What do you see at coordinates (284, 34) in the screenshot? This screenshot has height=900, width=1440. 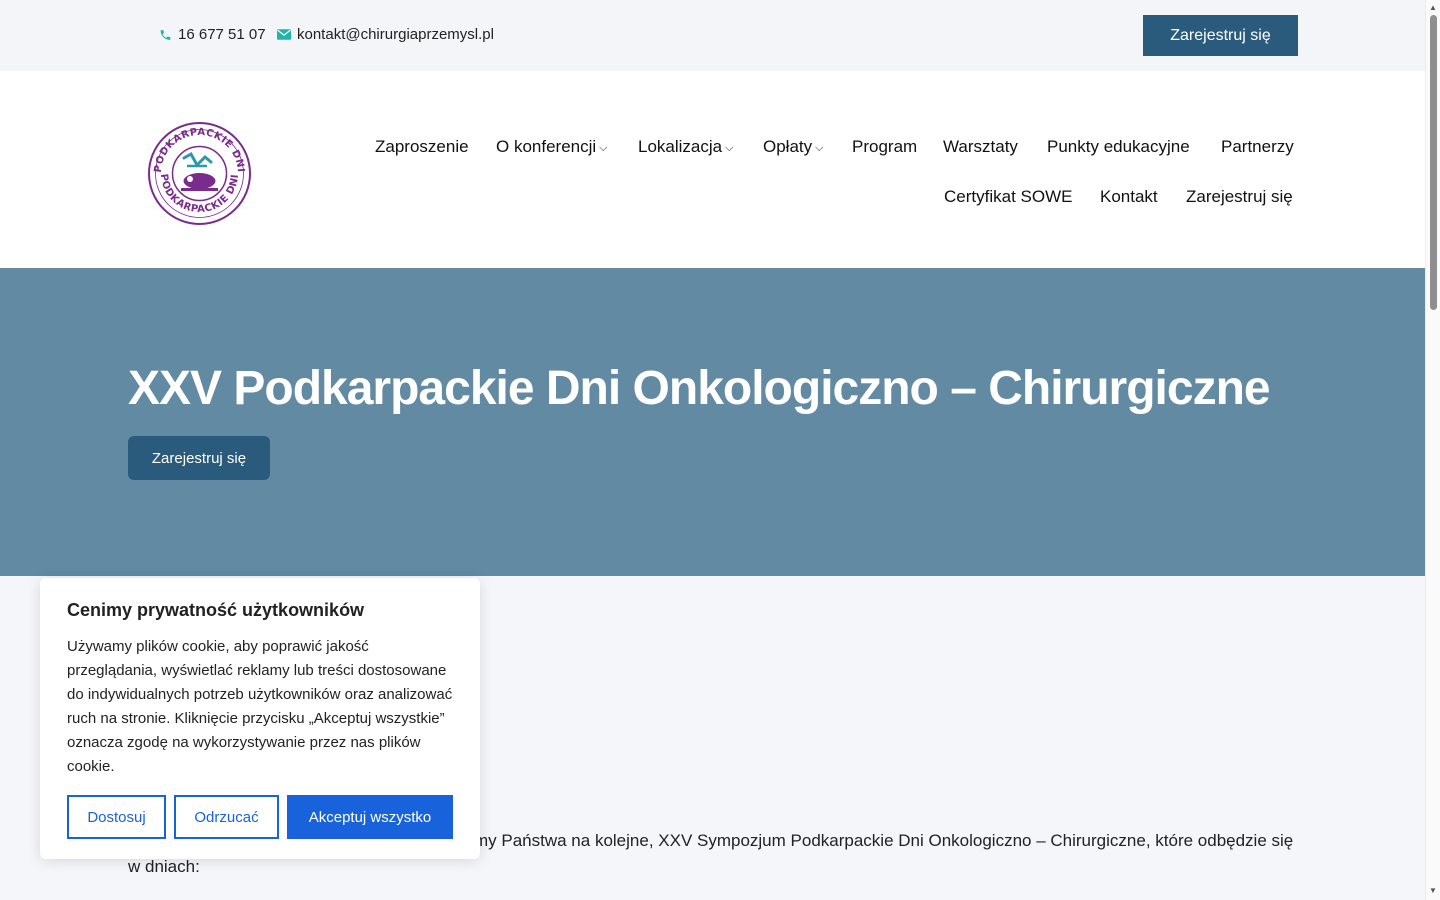 I see `envelope-icon` at bounding box center [284, 34].